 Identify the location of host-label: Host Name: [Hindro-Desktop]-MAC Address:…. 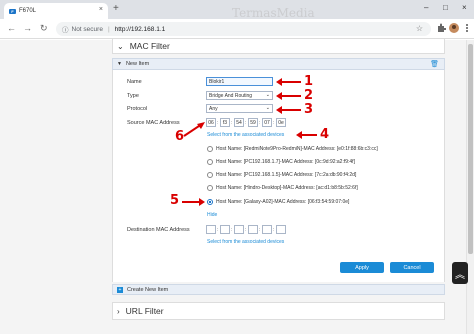
(287, 188).